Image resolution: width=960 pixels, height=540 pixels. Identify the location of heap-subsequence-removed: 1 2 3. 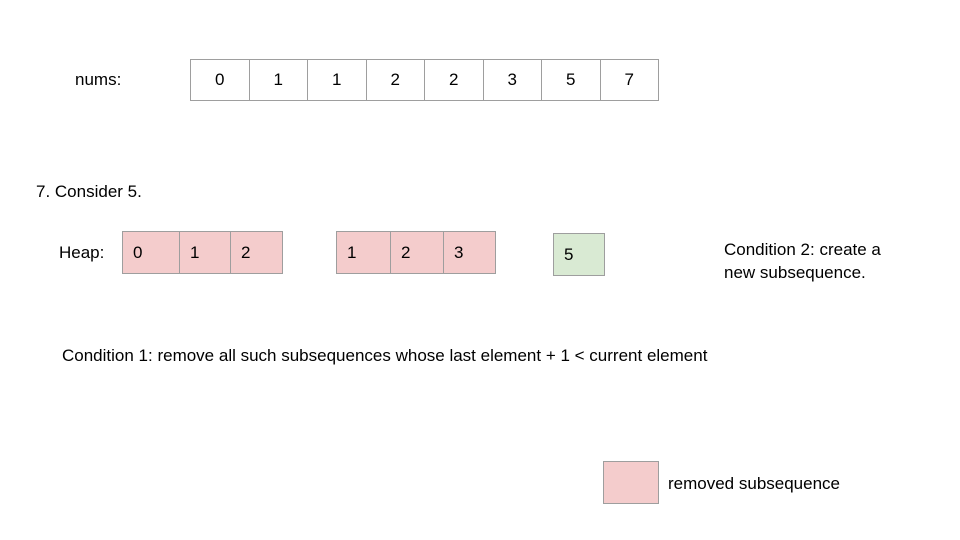
(416, 252).